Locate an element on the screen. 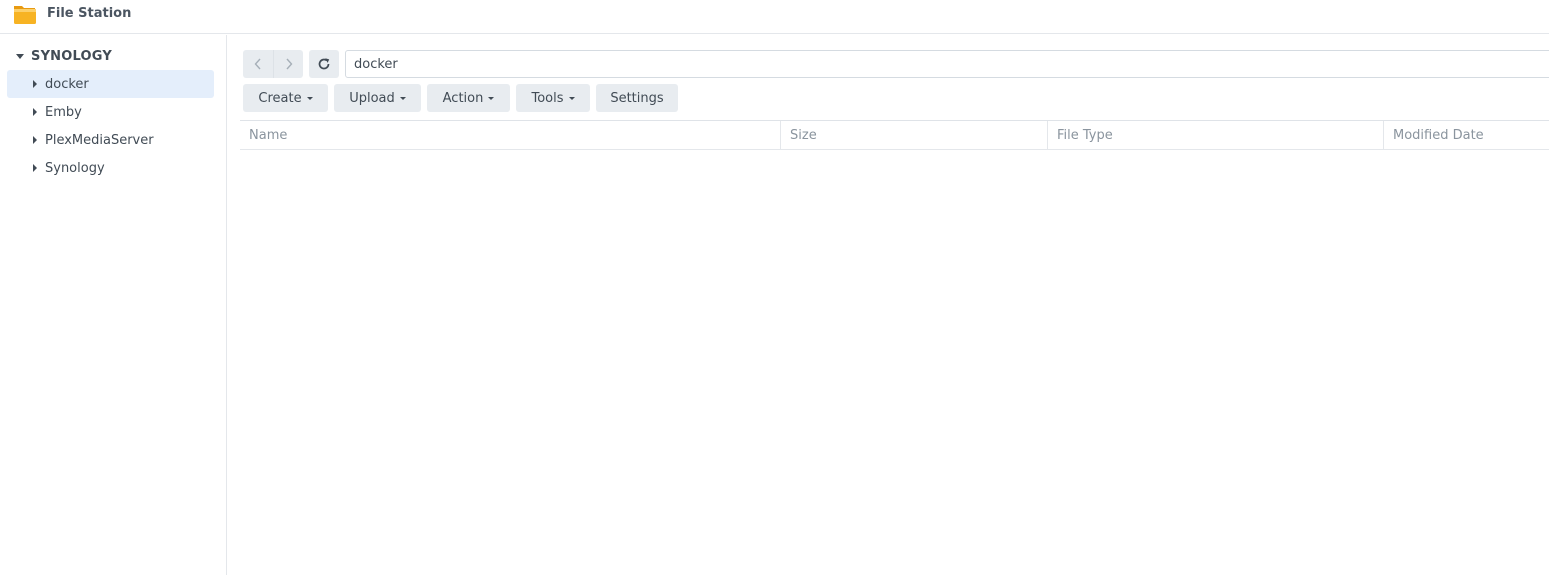  path-input is located at coordinates (947, 64).